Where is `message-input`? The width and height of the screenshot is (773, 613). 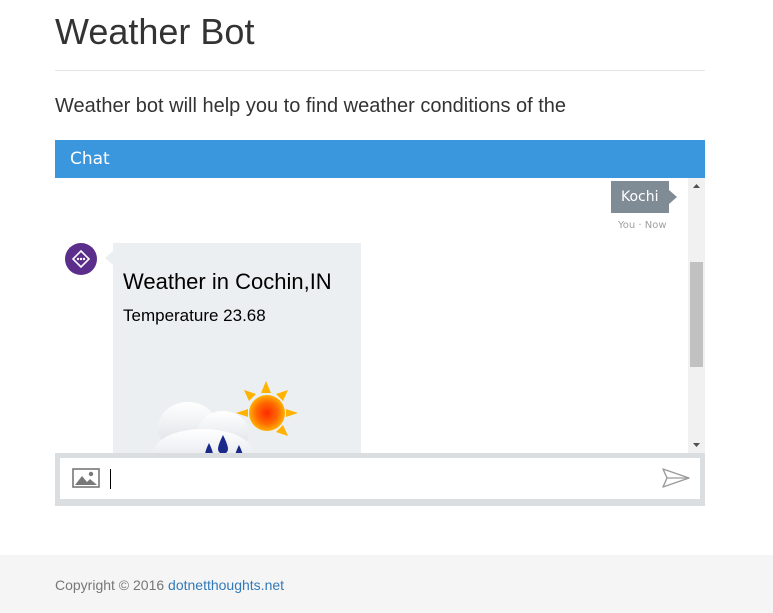 message-input is located at coordinates (378, 478).